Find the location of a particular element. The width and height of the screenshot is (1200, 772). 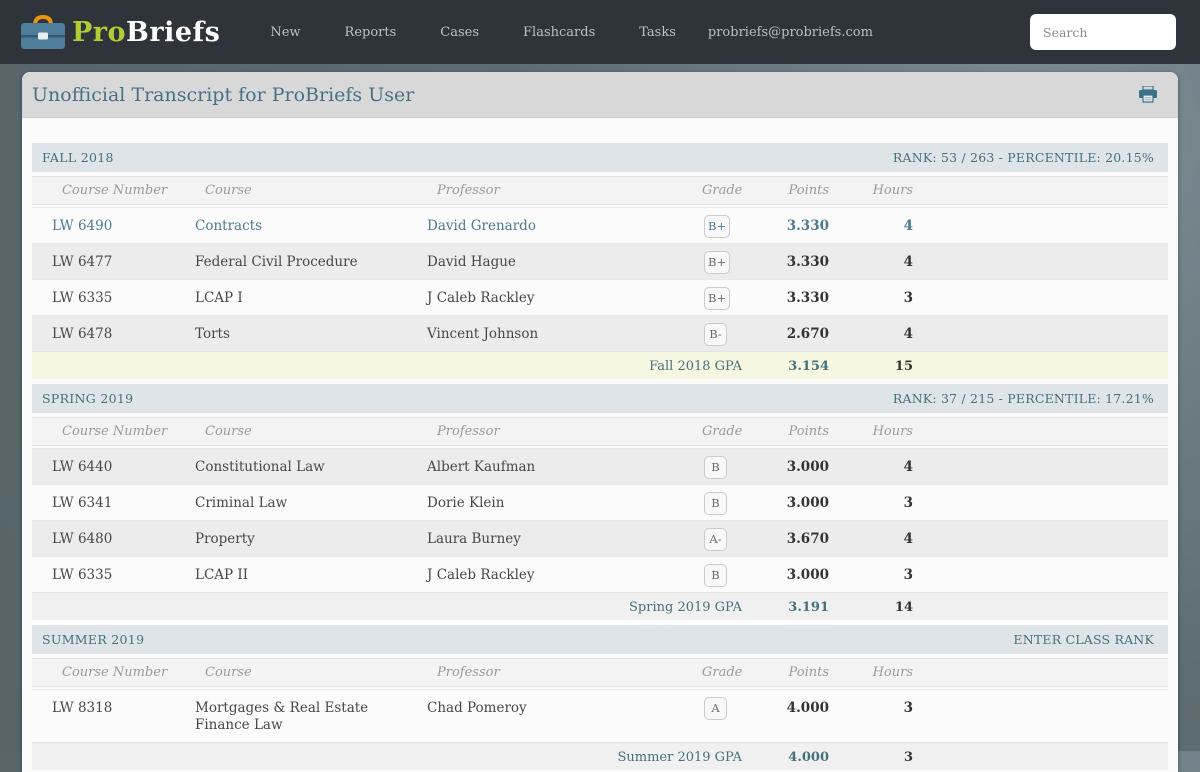

course-link: Mortgages & Real Estate Finance Law is located at coordinates (306, 716).